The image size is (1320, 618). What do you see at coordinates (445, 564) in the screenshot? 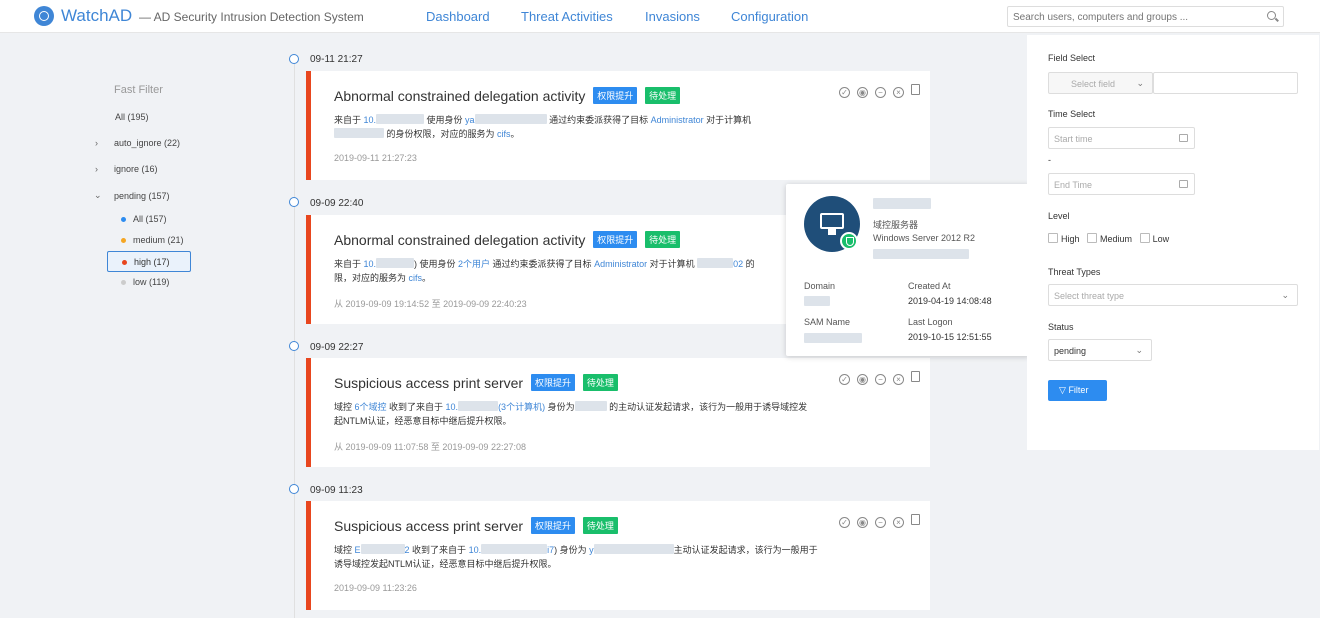
I see `desc-text: 诱导域控发起NTLM认证，经恶意目标中继后提升权限。` at bounding box center [445, 564].